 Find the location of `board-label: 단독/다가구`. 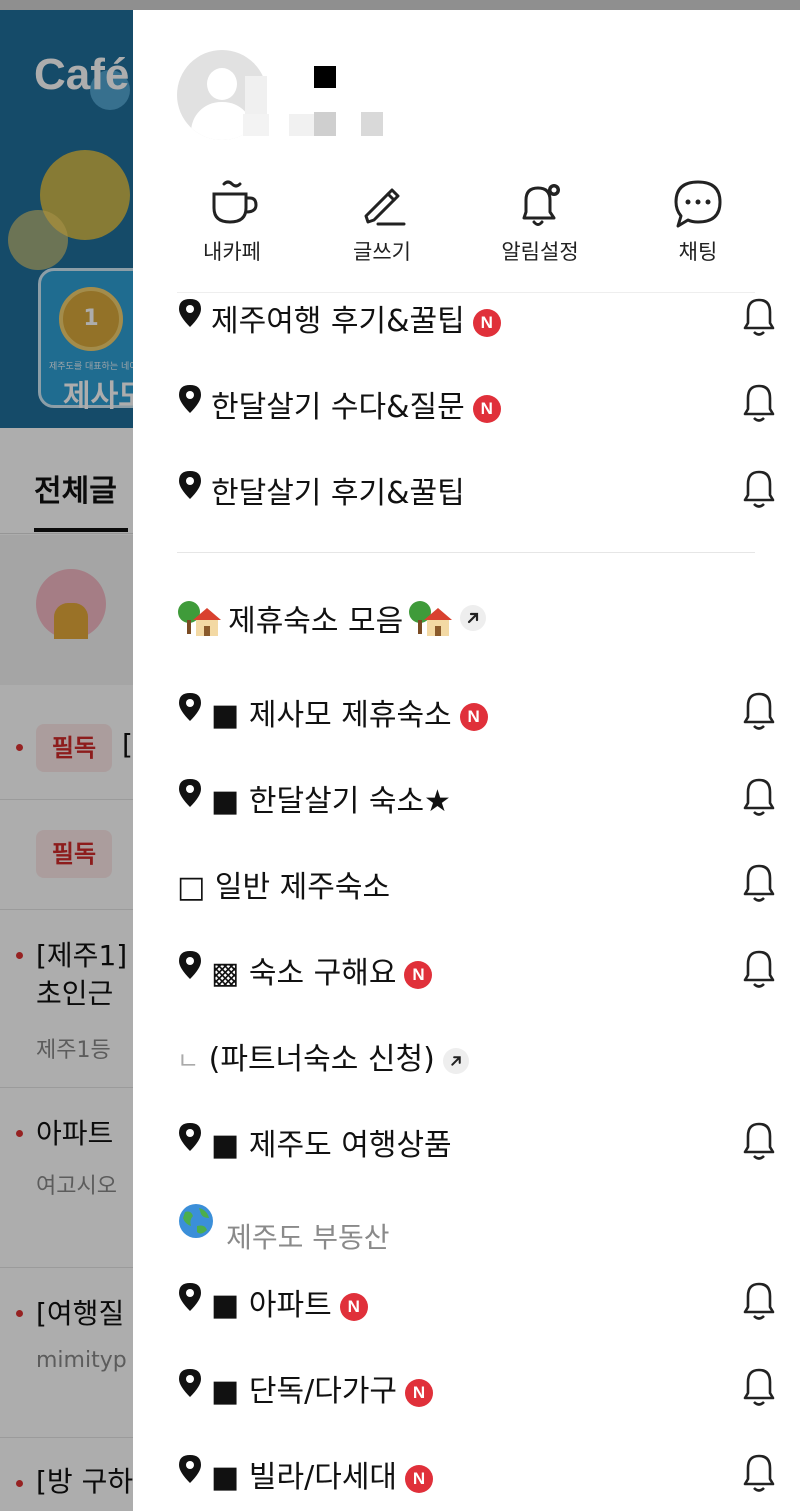

board-label: 단독/다가구 is located at coordinates (323, 1391).